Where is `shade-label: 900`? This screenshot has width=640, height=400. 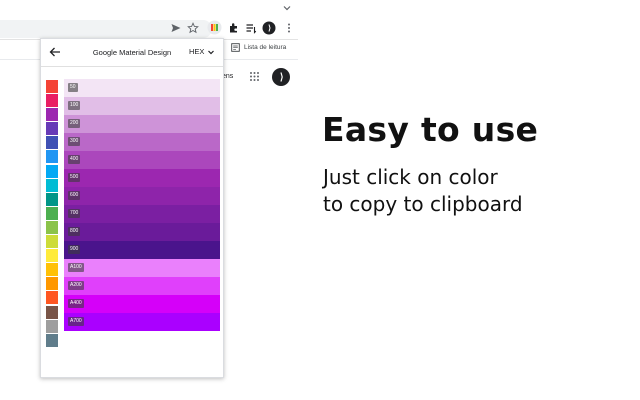
shade-label: 900 is located at coordinates (74, 249).